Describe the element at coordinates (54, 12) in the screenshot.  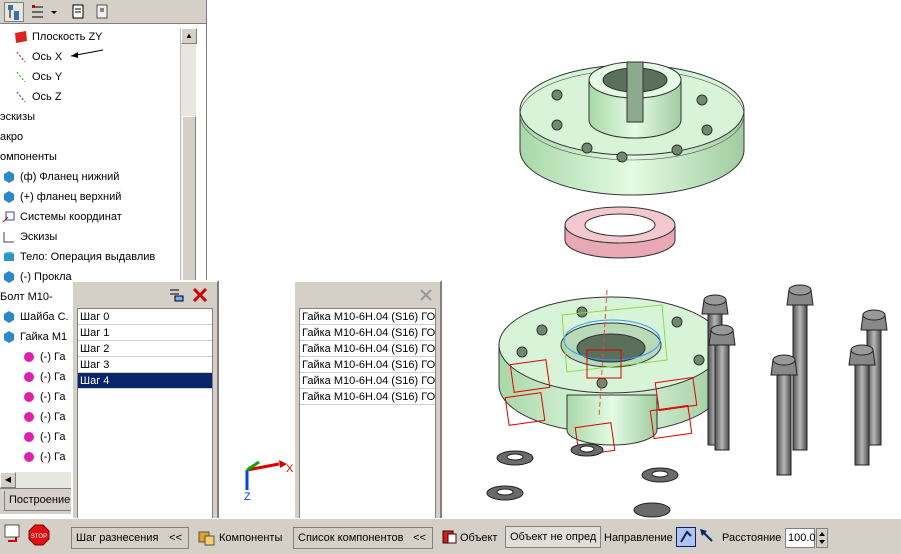
I see `chevron-down-icon` at that location.